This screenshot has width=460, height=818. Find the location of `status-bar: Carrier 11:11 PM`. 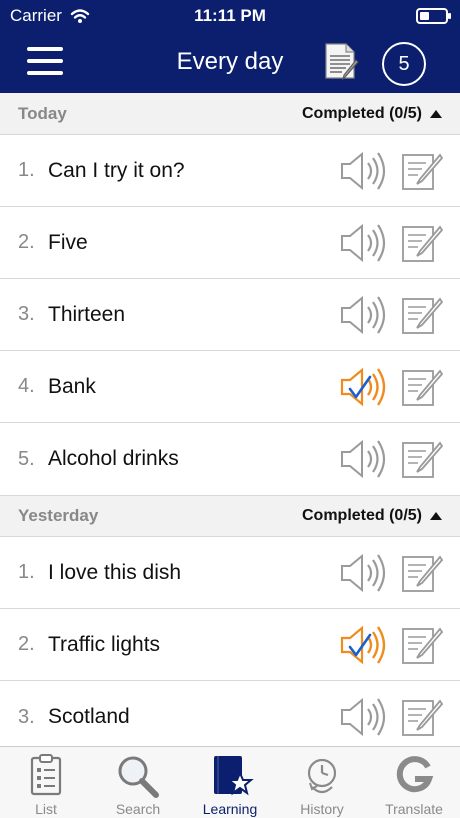

status-bar: Carrier 11:11 PM is located at coordinates (230, 16).